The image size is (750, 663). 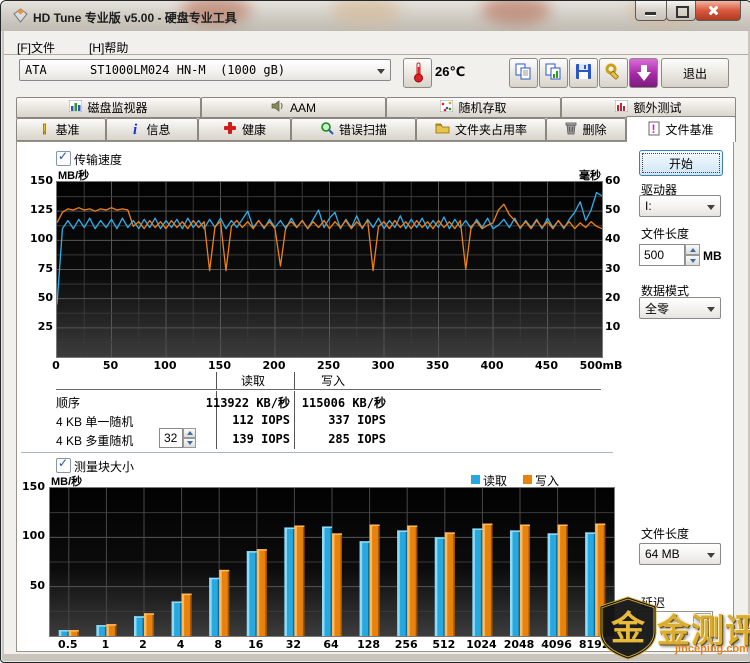 What do you see at coordinates (327, 129) in the screenshot?
I see `magnifier-icon` at bounding box center [327, 129].